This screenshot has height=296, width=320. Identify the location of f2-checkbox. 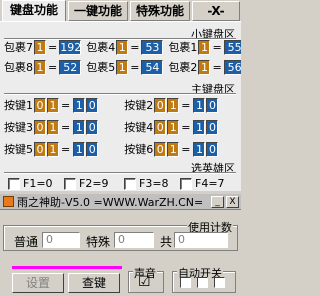
(70, 183).